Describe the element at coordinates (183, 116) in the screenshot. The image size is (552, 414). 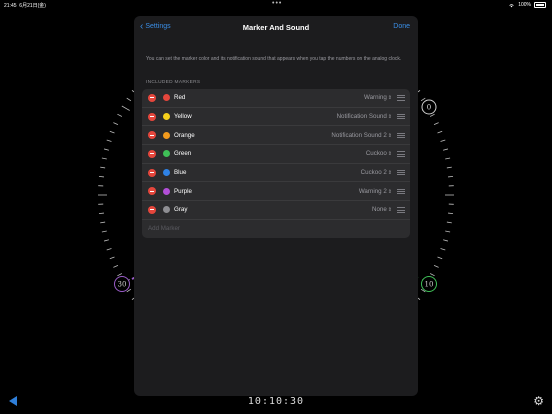
I see `marker-name: Yellow` at that location.